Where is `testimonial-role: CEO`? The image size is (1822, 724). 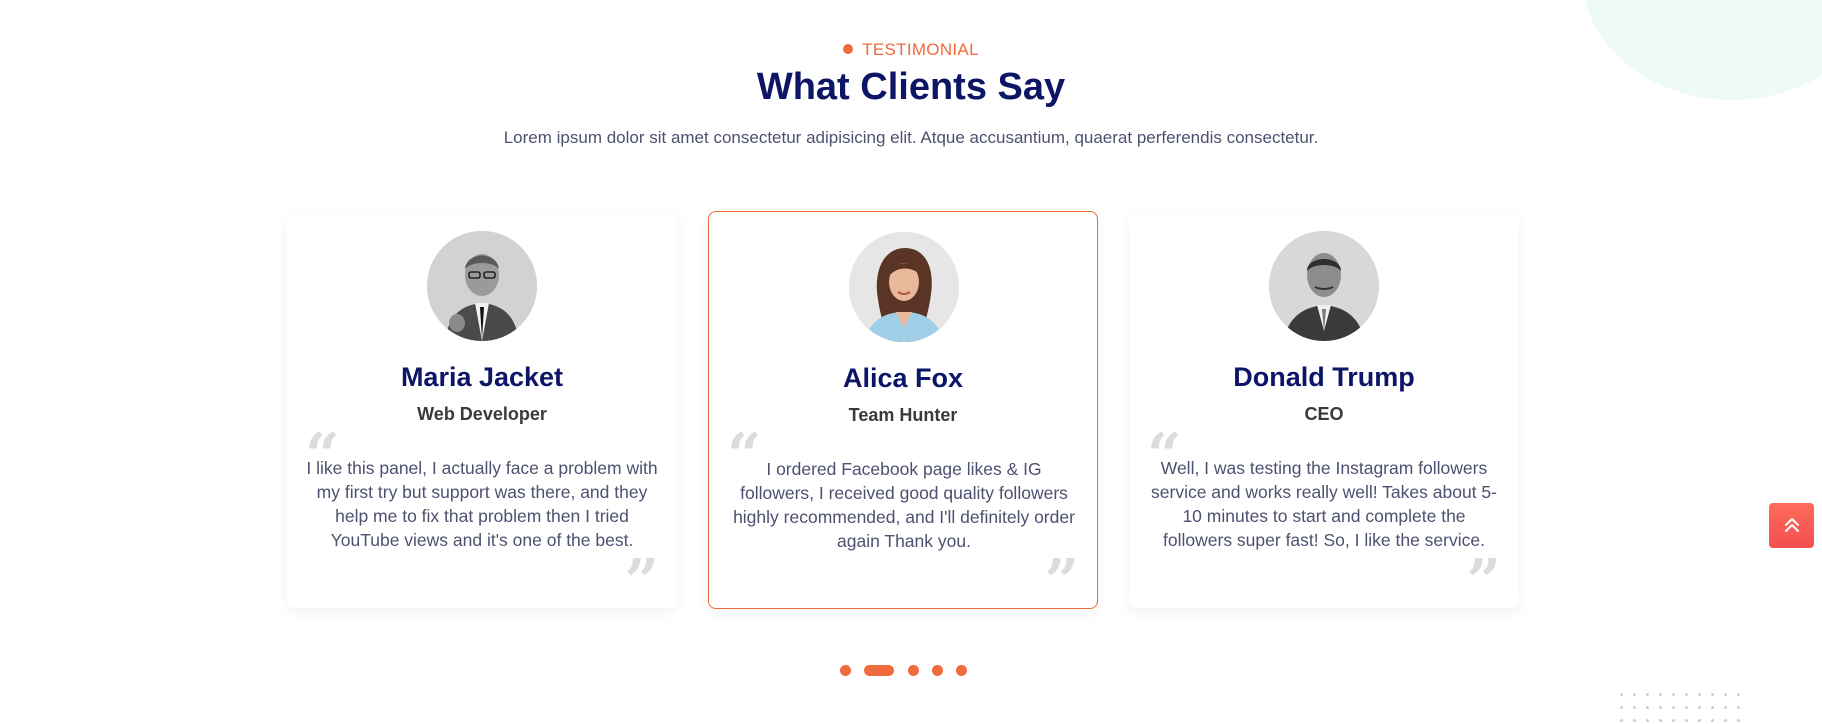 testimonial-role: CEO is located at coordinates (1324, 414).